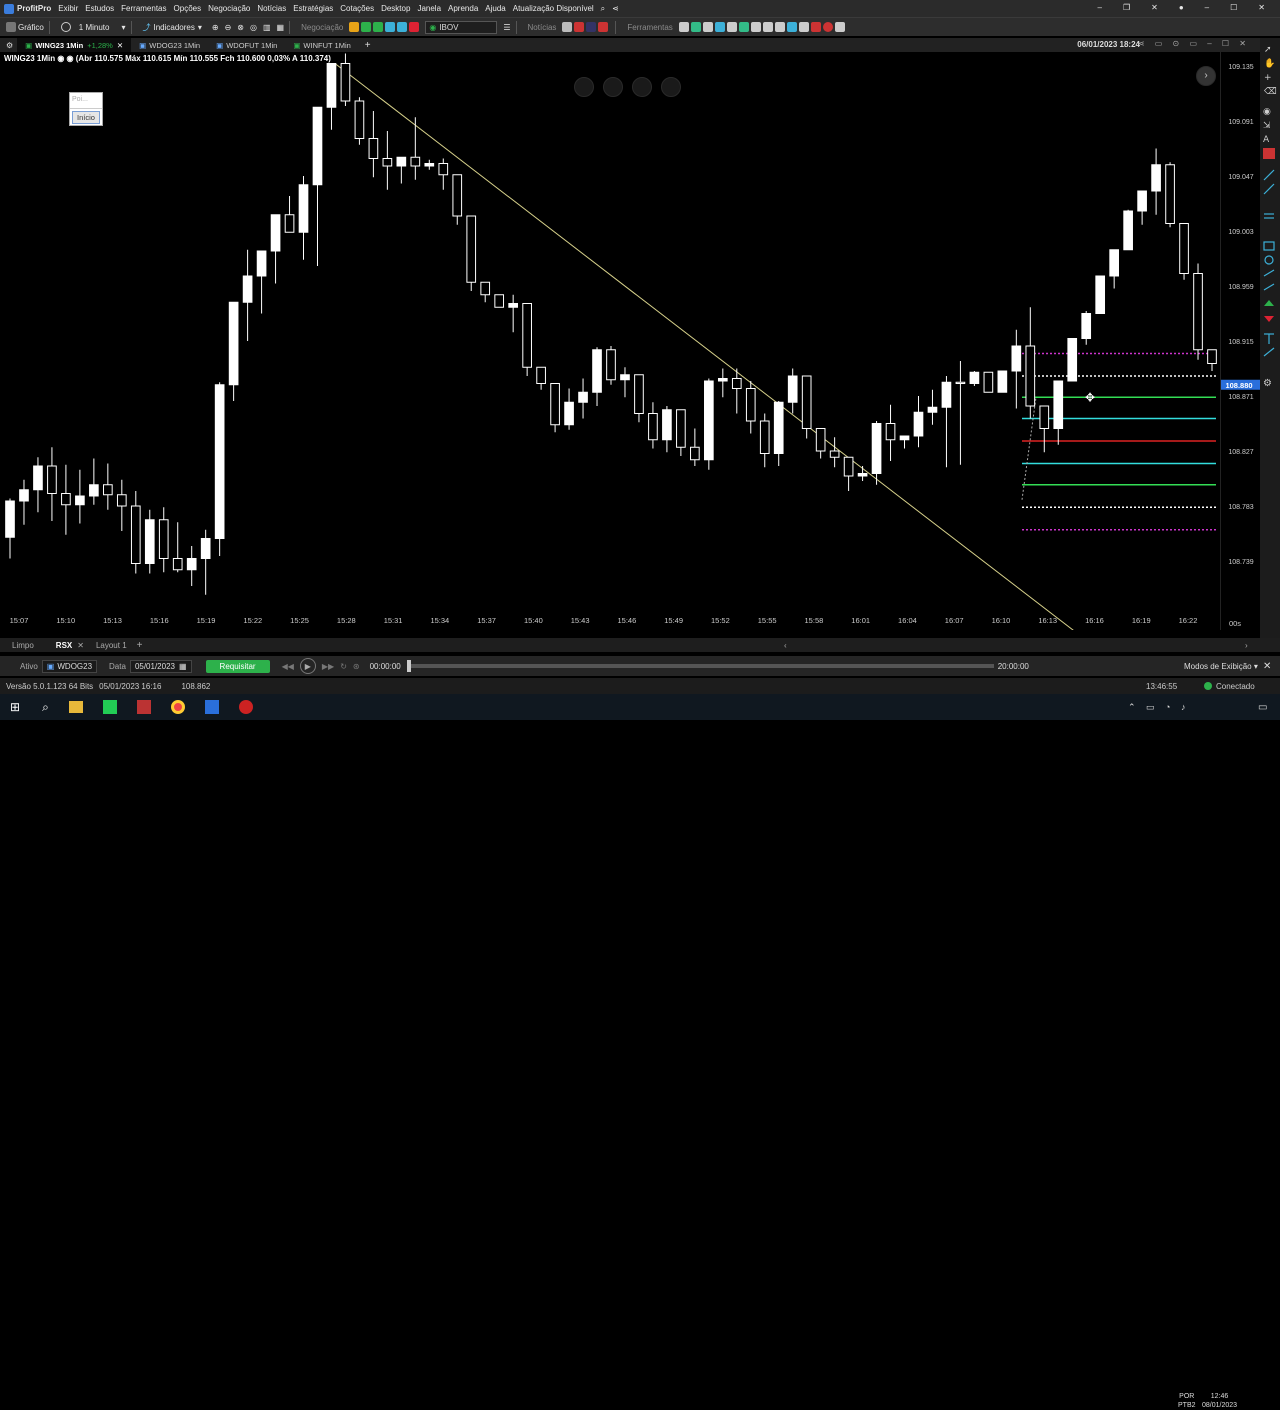 This screenshot has height=1410, width=1280. What do you see at coordinates (1240, 67) in the screenshot?
I see `y-tick-label: 109.135` at bounding box center [1240, 67].